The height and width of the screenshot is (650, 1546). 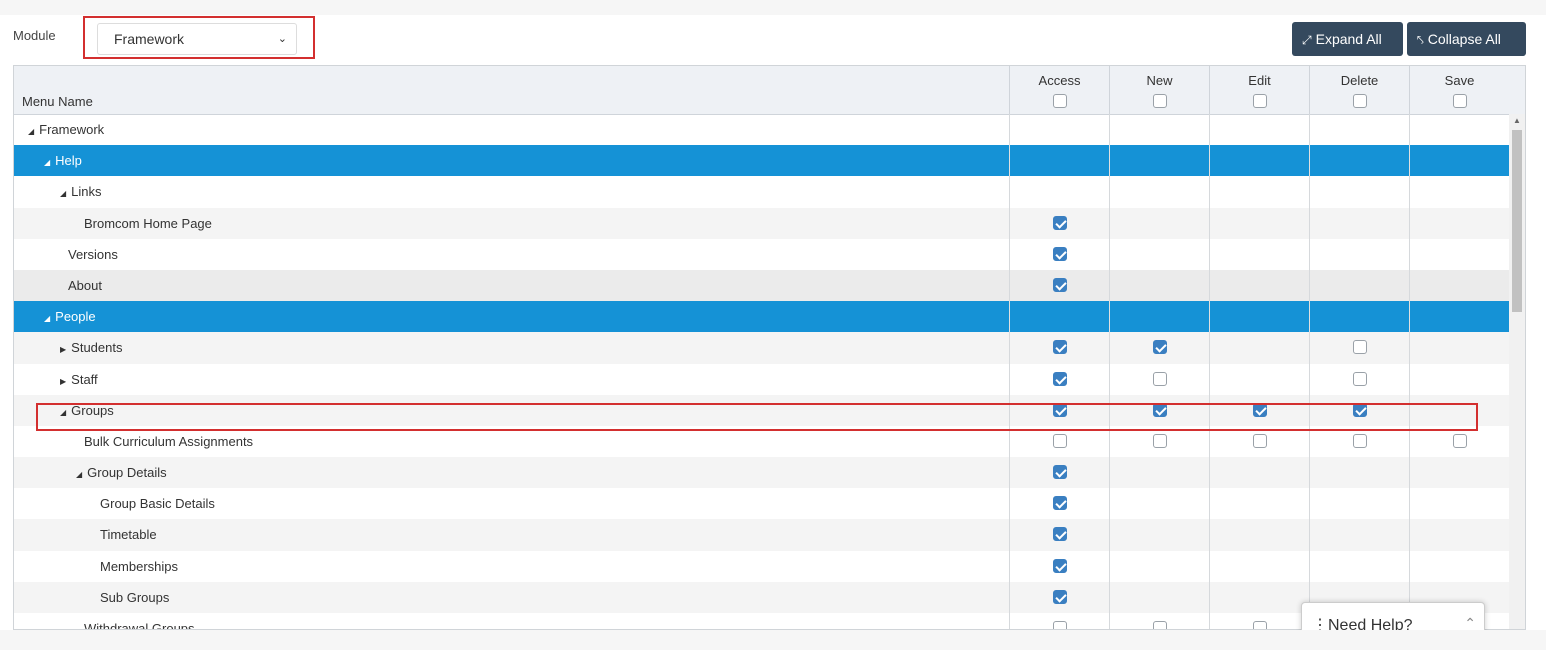 What do you see at coordinates (1059, 80) in the screenshot?
I see `column-header-label: Access` at bounding box center [1059, 80].